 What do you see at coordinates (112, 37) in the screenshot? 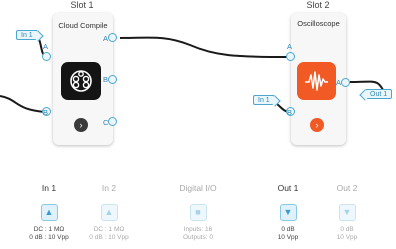
I see `slot-1-output-a-port` at bounding box center [112, 37].